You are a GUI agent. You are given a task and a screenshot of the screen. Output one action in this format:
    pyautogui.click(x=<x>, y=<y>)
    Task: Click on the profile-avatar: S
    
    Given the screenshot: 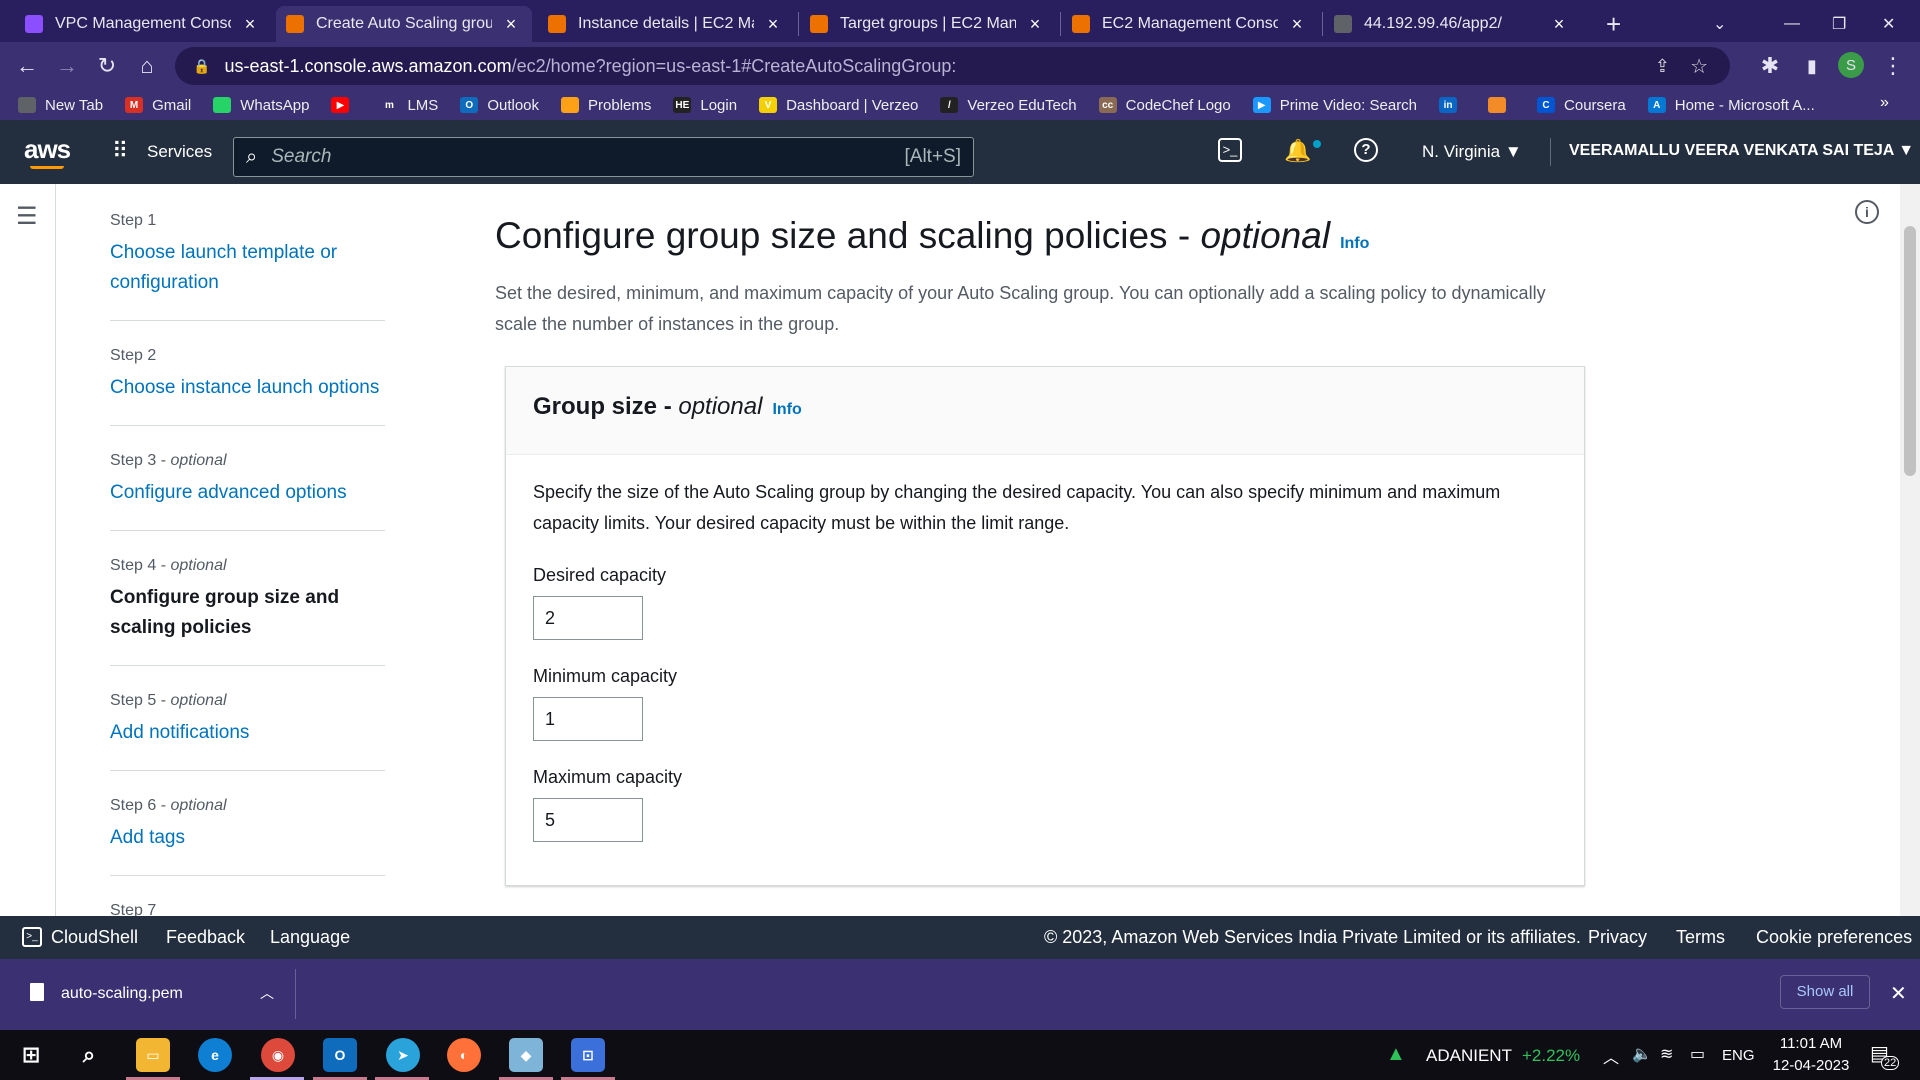 What is the action you would take?
    pyautogui.click(x=1851, y=65)
    